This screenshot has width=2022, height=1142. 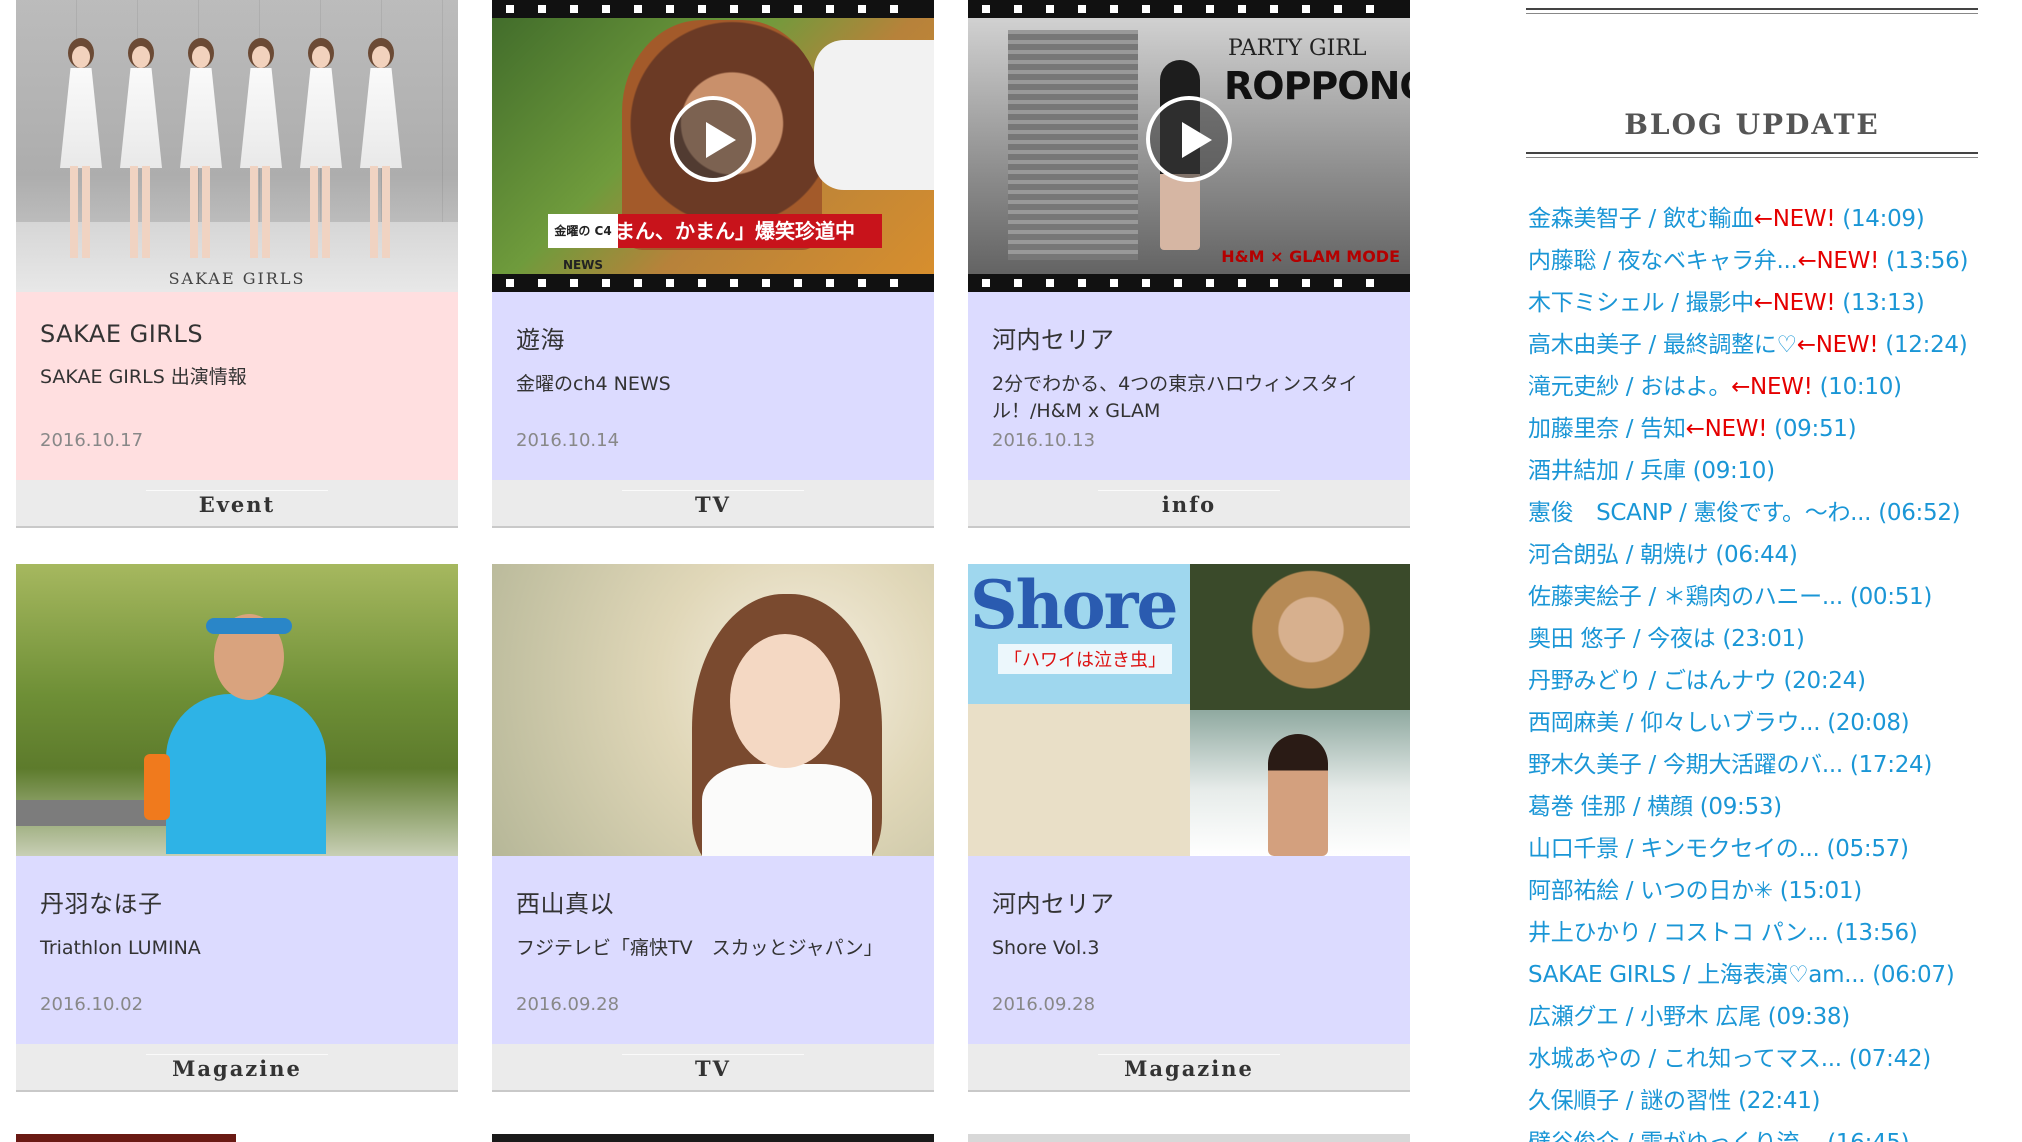 What do you see at coordinates (1923, 345) in the screenshot?
I see `blog-item-time: (12:24)` at bounding box center [1923, 345].